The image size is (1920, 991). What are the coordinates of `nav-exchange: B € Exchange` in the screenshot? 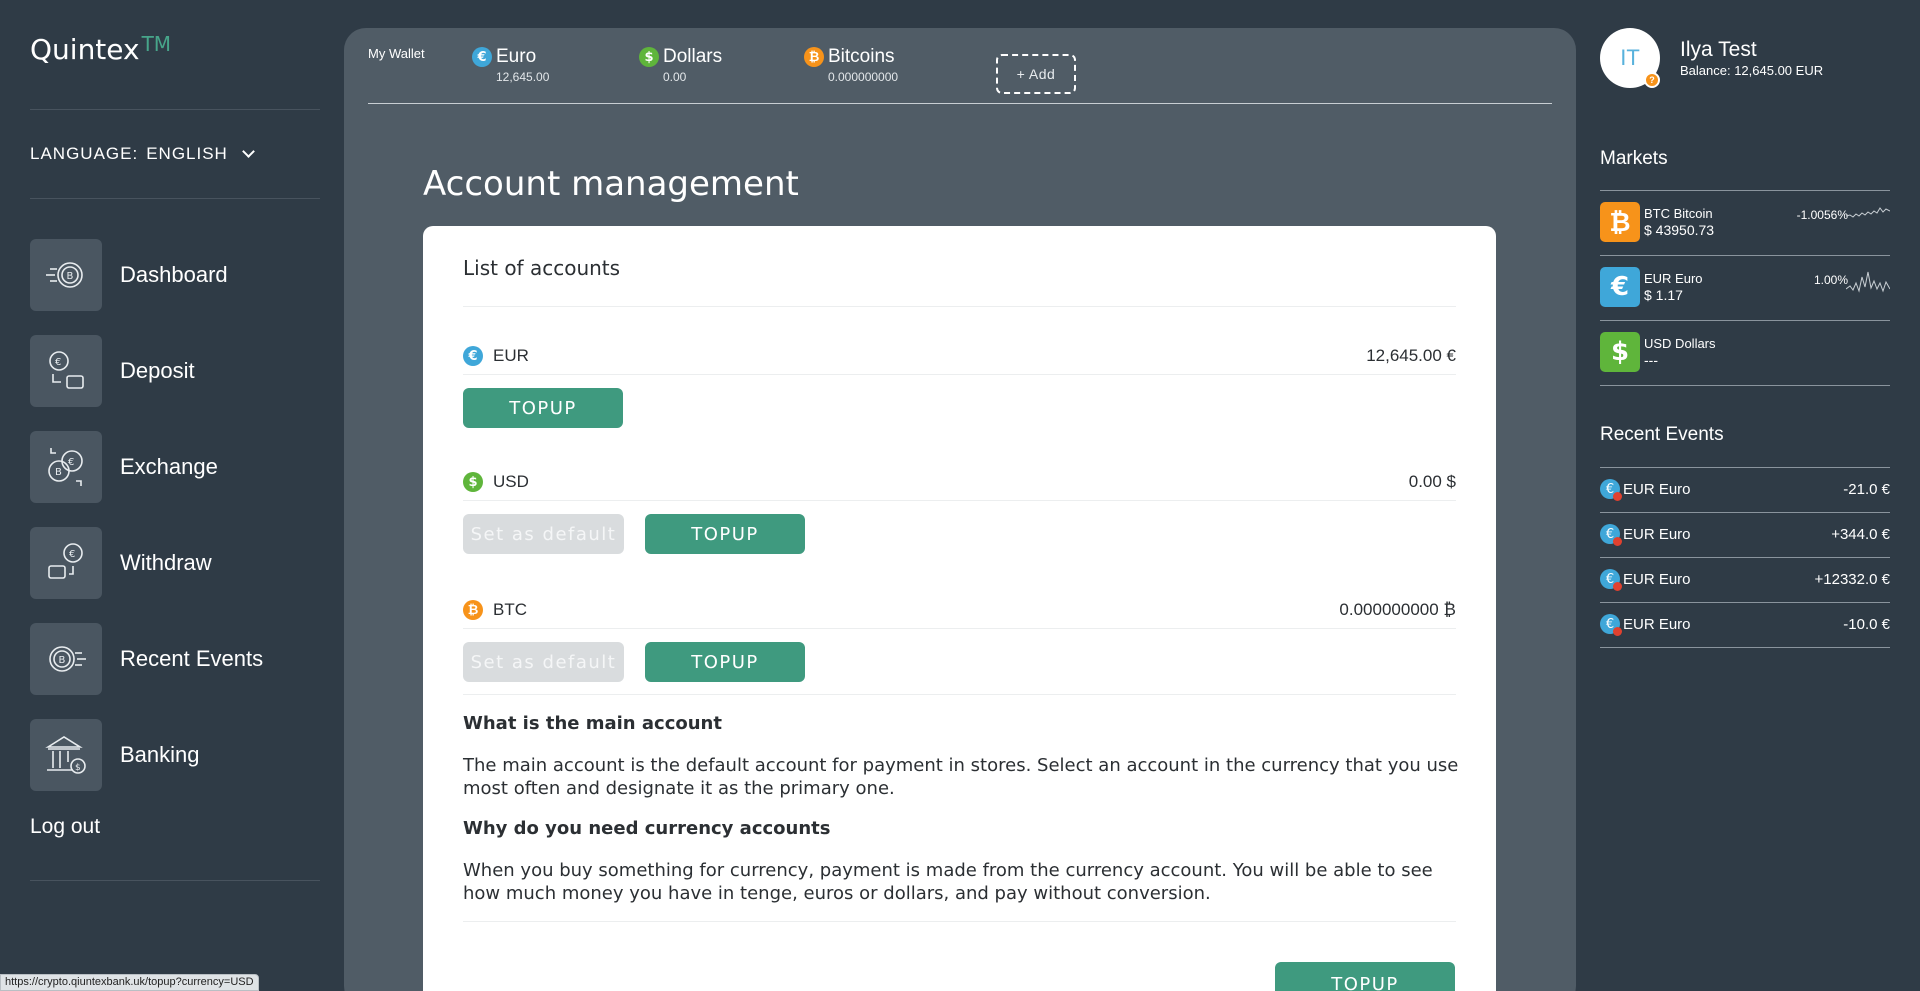 It's located at (124, 467).